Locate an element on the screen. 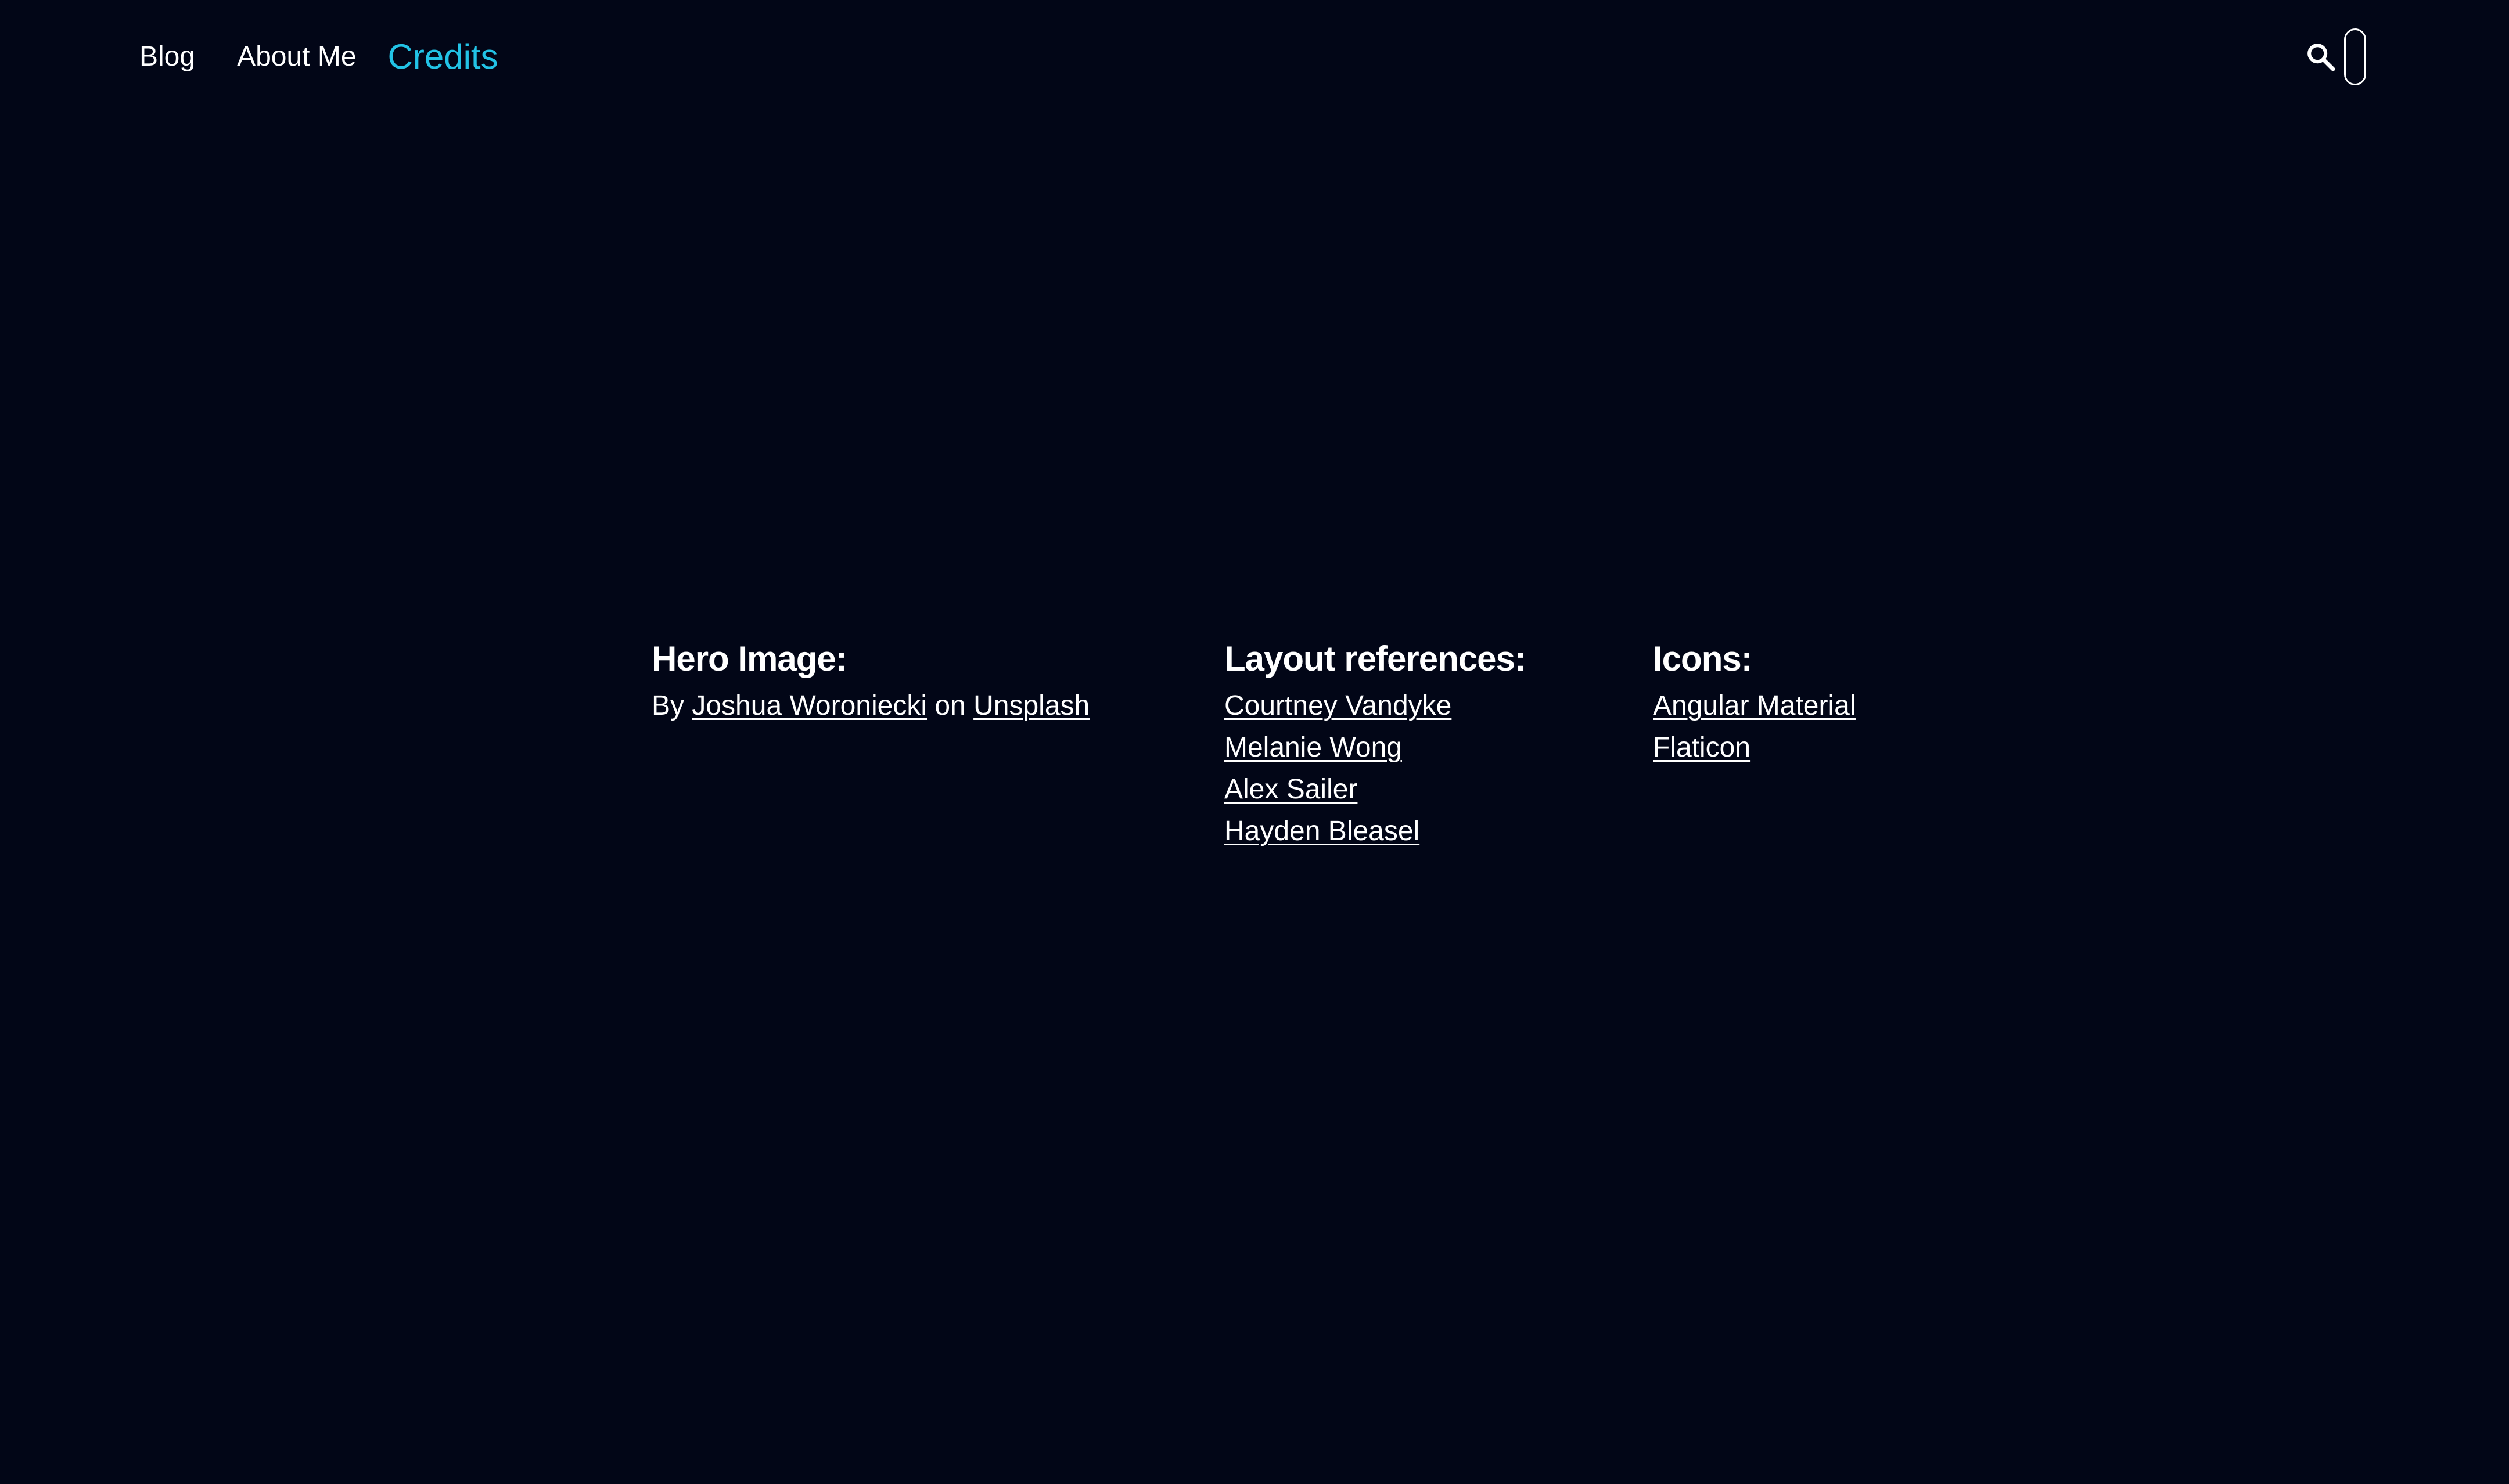  nav-link-about: About Me is located at coordinates (297, 57).